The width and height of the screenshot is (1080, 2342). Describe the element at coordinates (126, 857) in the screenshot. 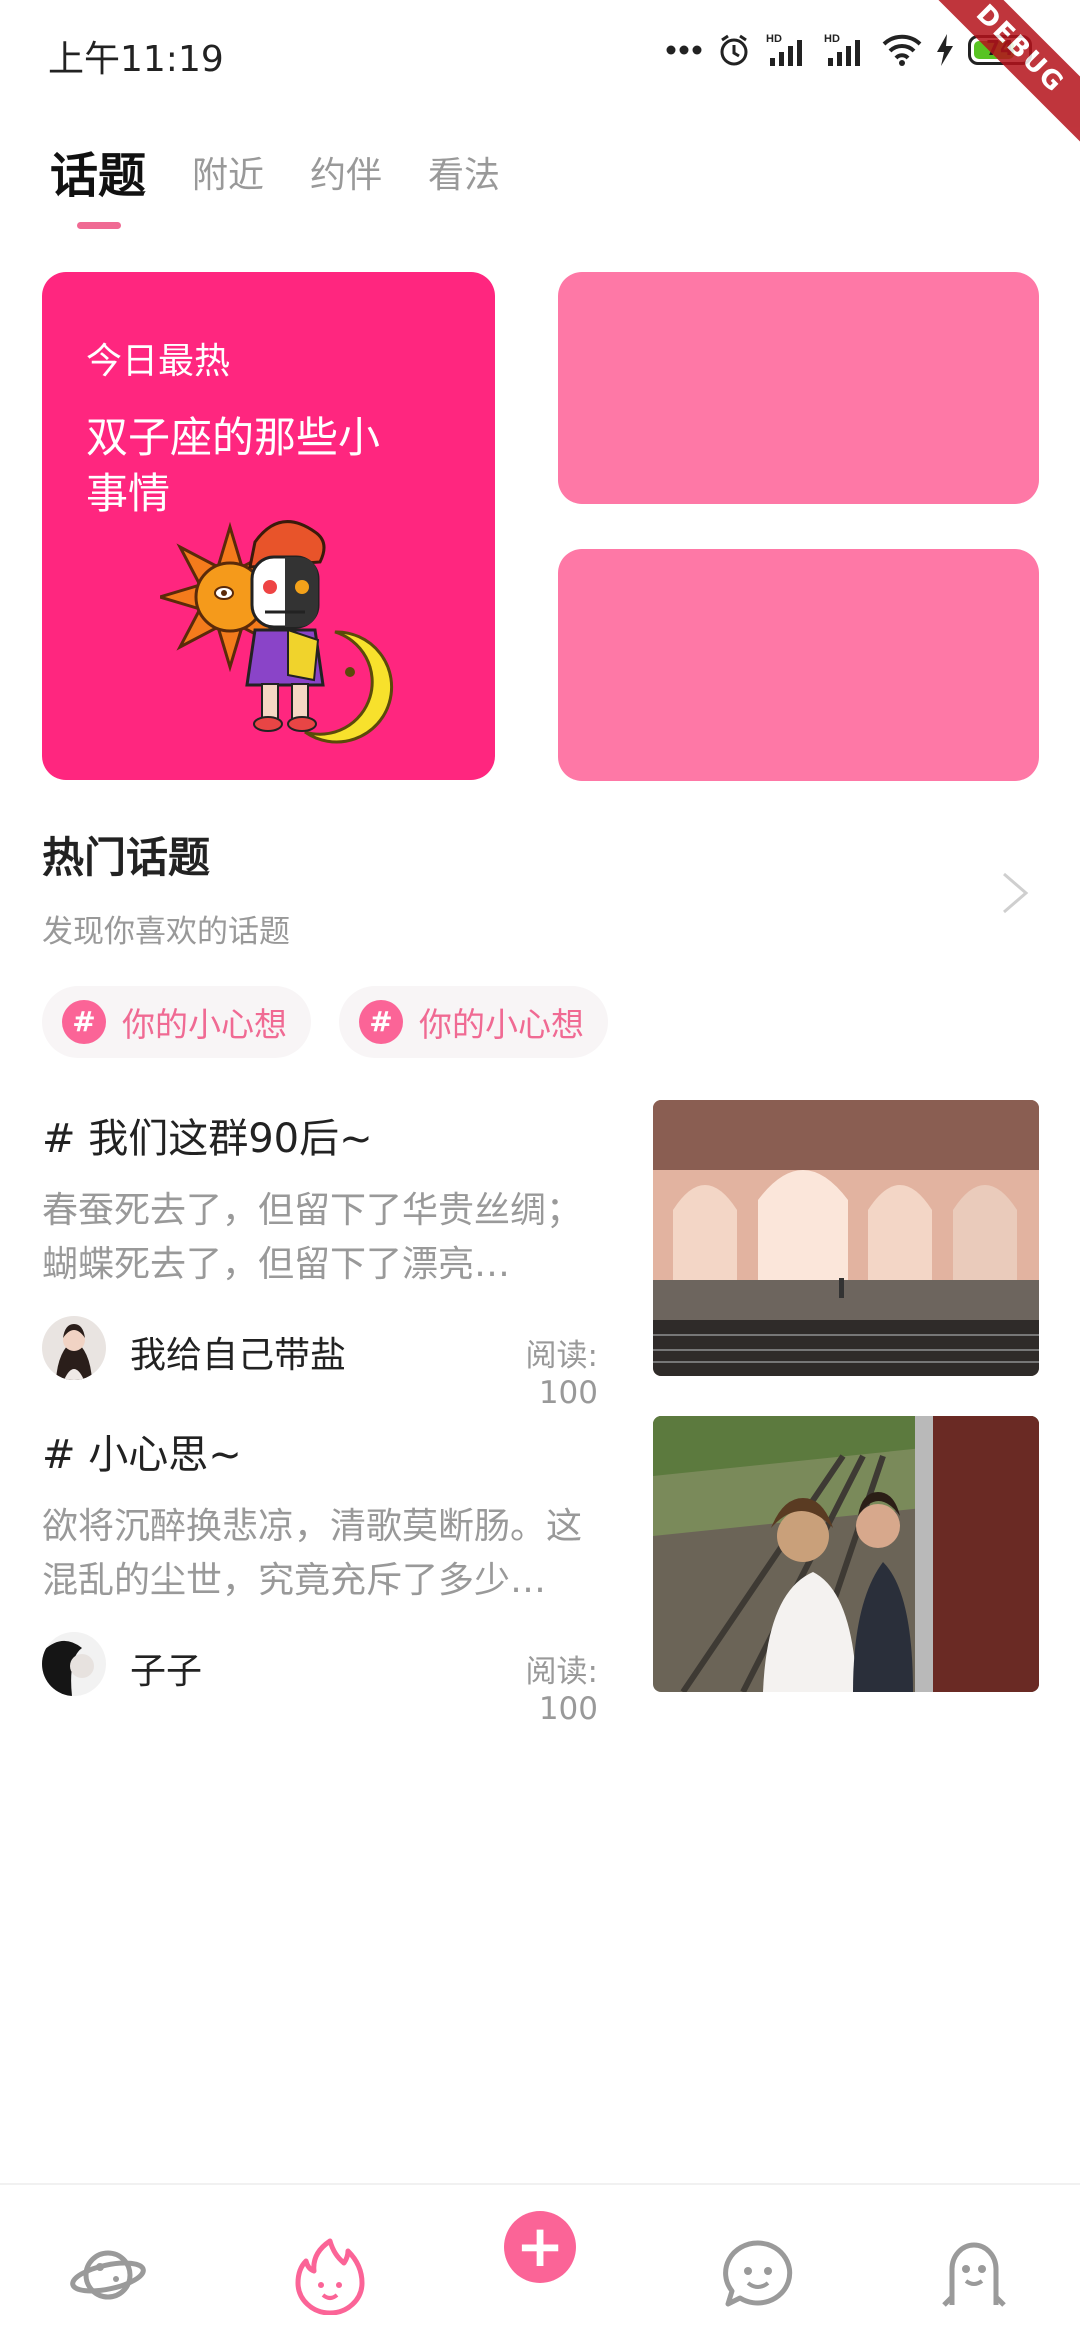

I see `hot-topics-title: 热门话题` at that location.